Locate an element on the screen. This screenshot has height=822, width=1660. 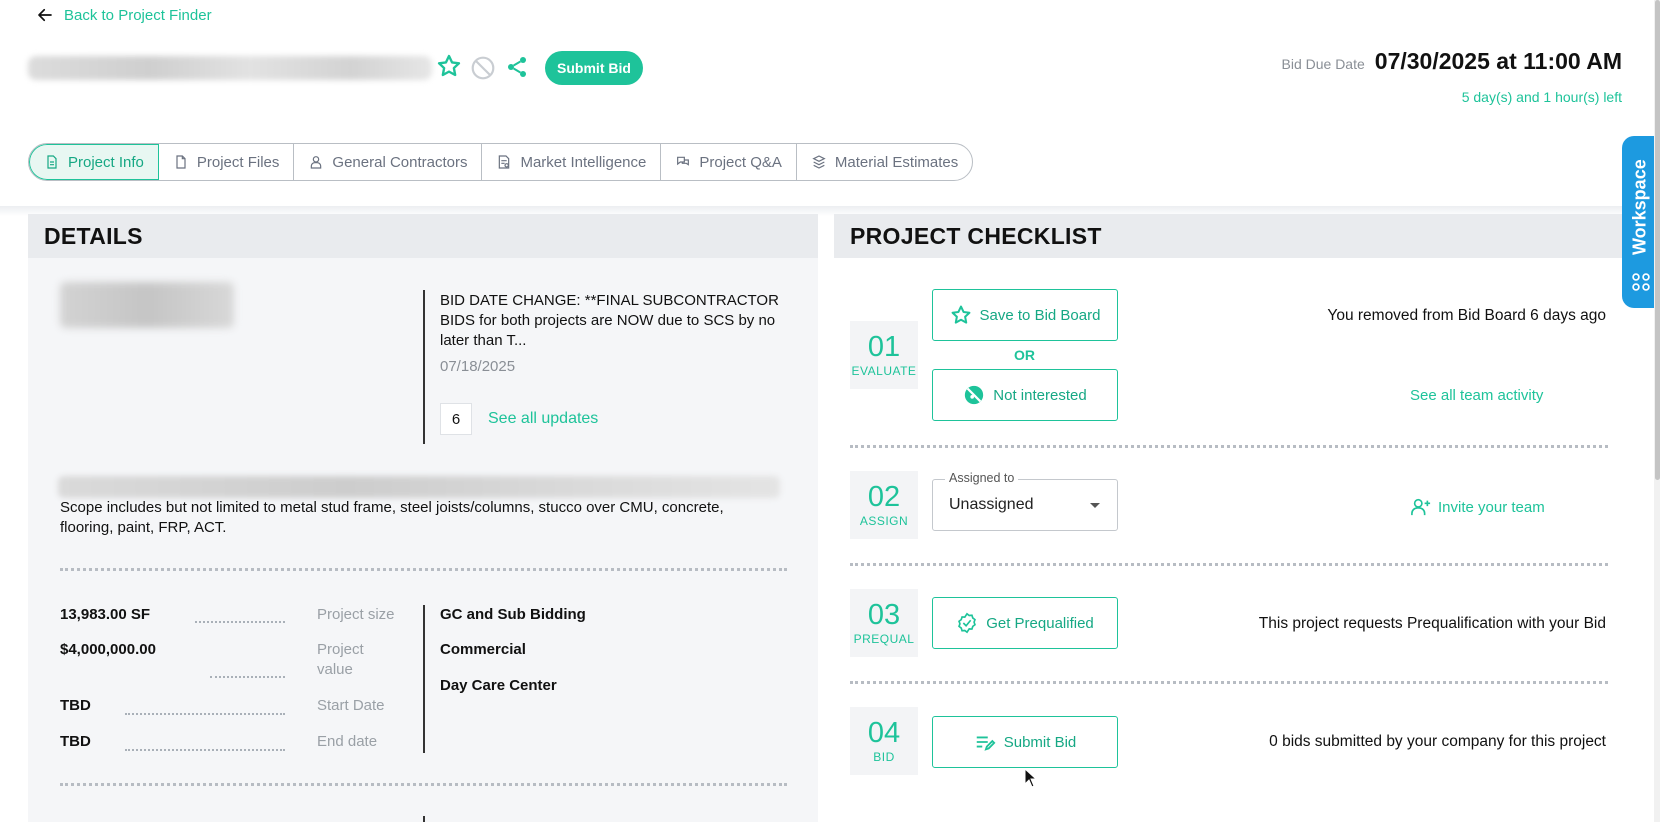
tab-material-estimates: Material Estimates is located at coordinates (884, 162).